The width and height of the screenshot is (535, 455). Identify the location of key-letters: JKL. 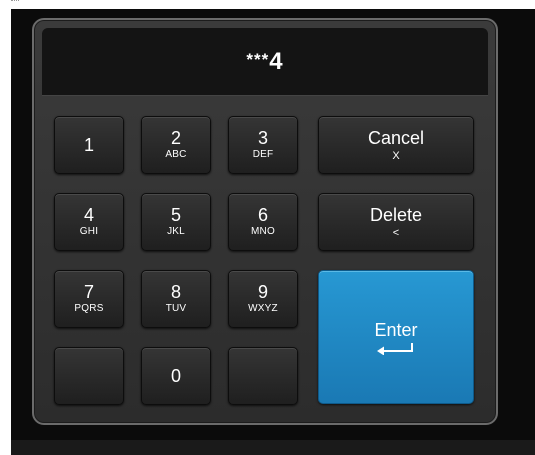
(176, 231).